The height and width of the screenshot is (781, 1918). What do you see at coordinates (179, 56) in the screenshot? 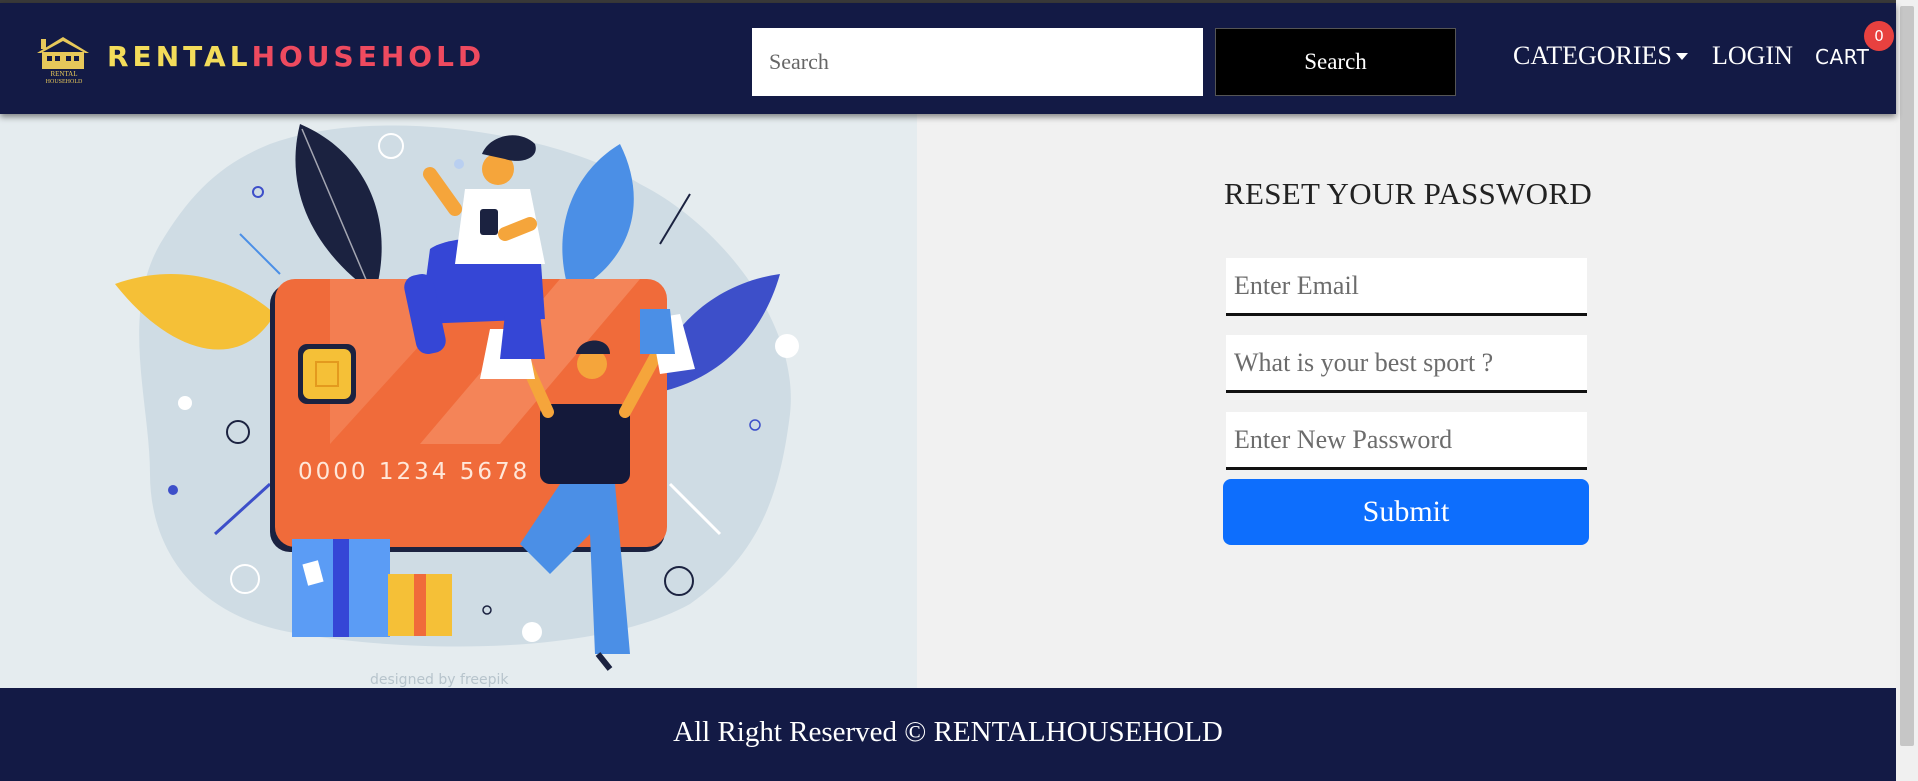
I see `brand-part-rental: RENTAL` at bounding box center [179, 56].